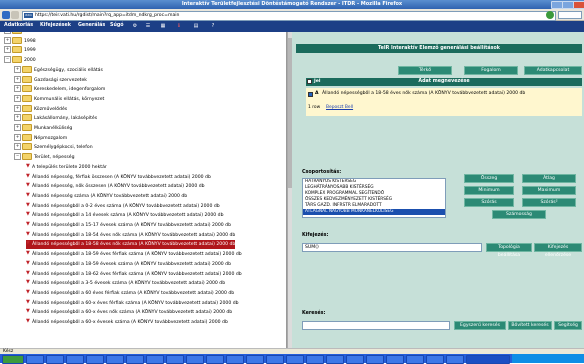 This screenshot has width=584, height=364. I want to click on check-expression-button: Kifejezés ellenőrzése, so click(558, 250).